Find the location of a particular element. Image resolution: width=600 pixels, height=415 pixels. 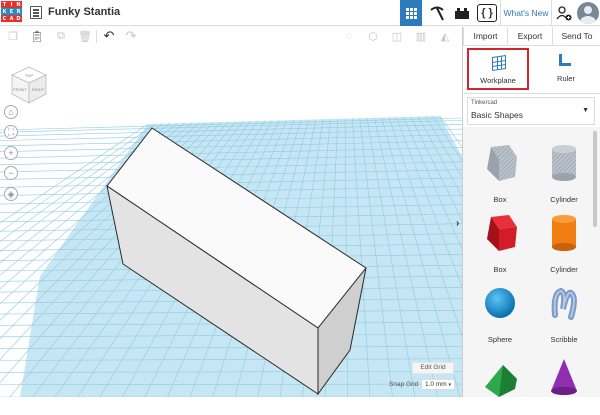

box-striped-icon is located at coordinates (502, 163).